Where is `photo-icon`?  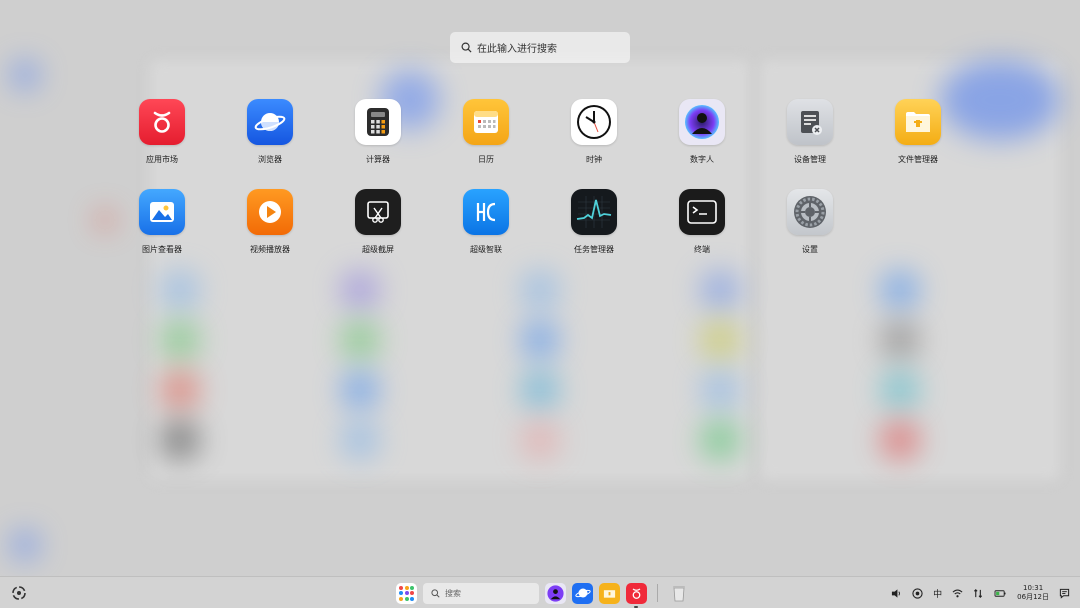 photo-icon is located at coordinates (162, 212).